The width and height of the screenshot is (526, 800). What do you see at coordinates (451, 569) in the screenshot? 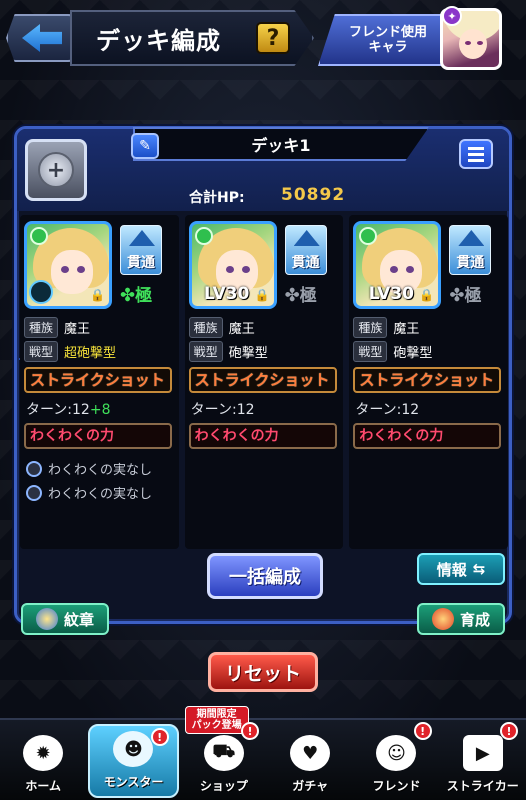
I see `info-label: 情報` at bounding box center [451, 569].